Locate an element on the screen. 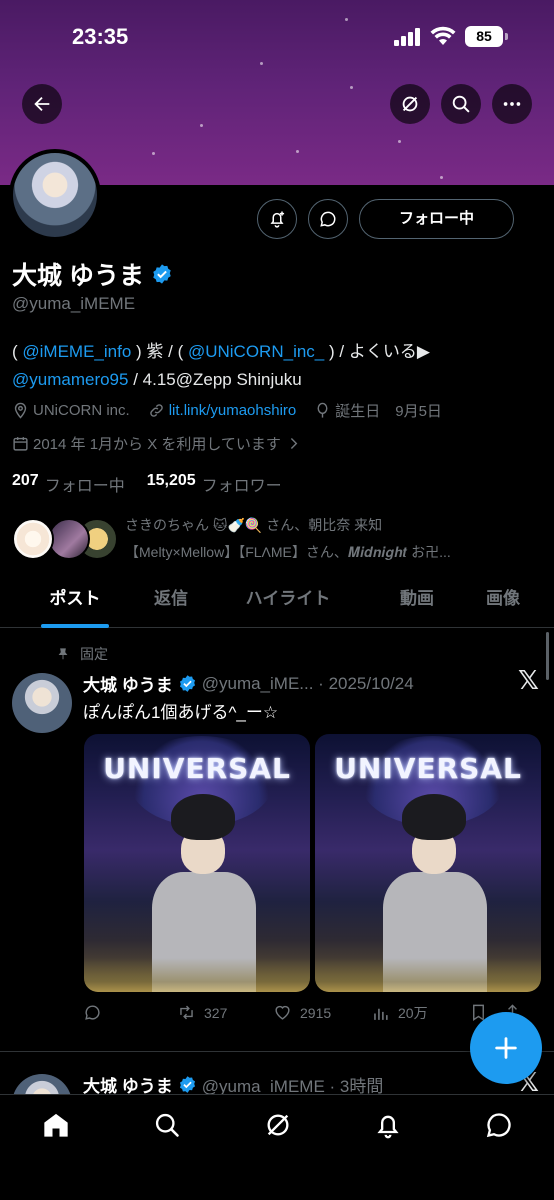 This screenshot has height=1200, width=554. tab-videos: 動画 is located at coordinates (417, 603).